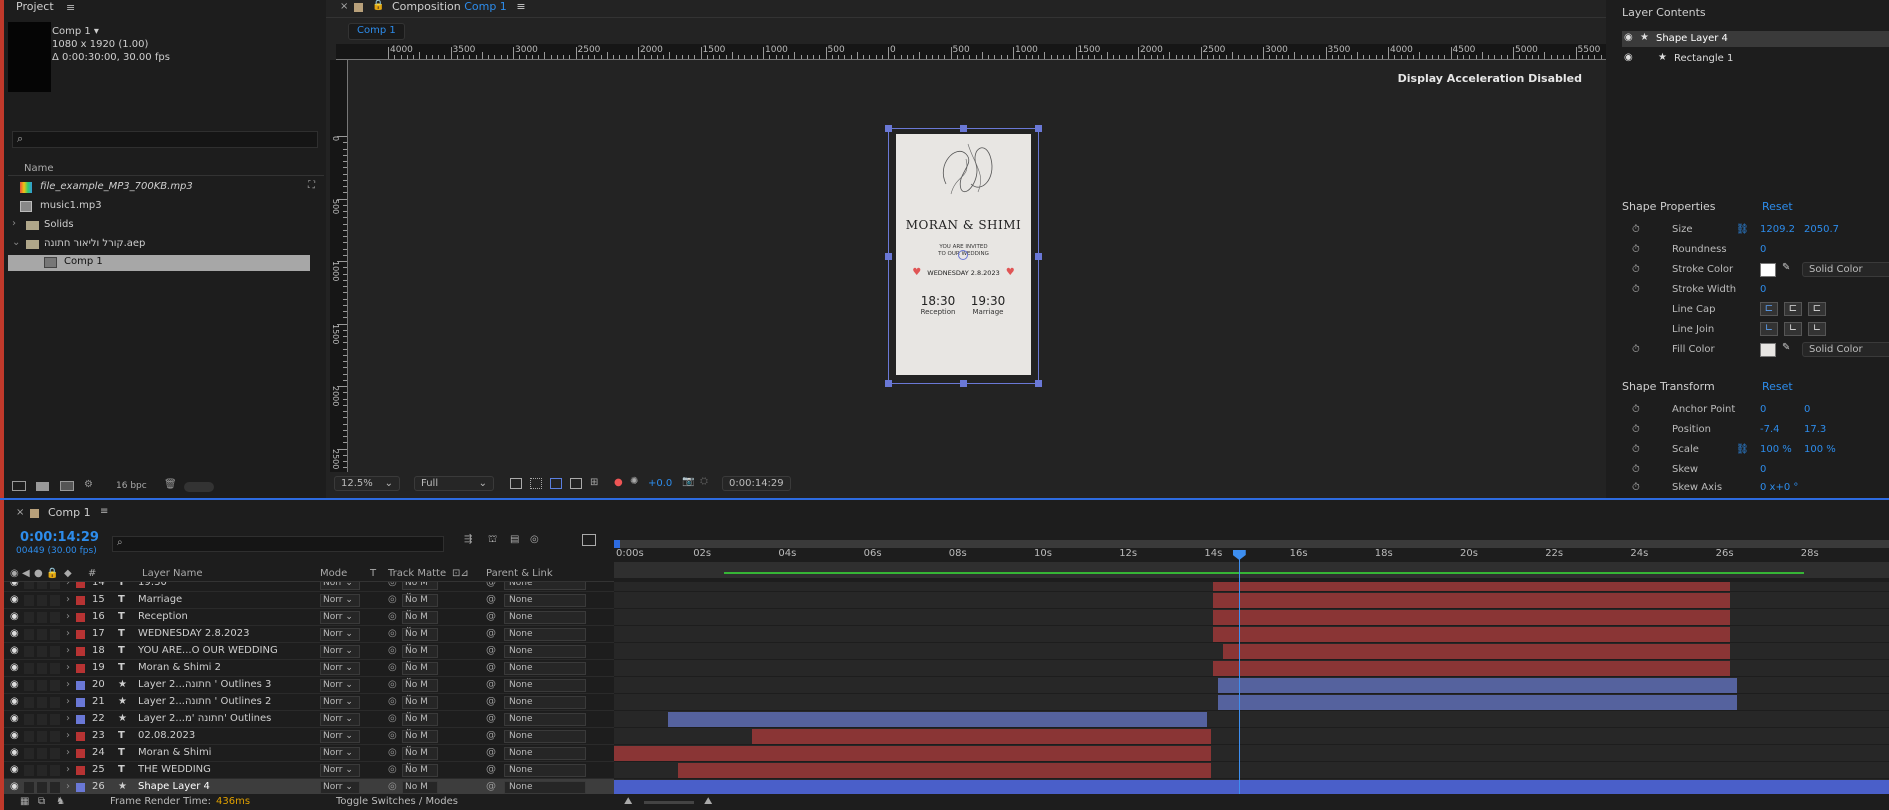 Image resolution: width=1889 pixels, height=810 pixels. What do you see at coordinates (514, 539) in the screenshot?
I see `shy-layers-icon: ▤` at bounding box center [514, 539].